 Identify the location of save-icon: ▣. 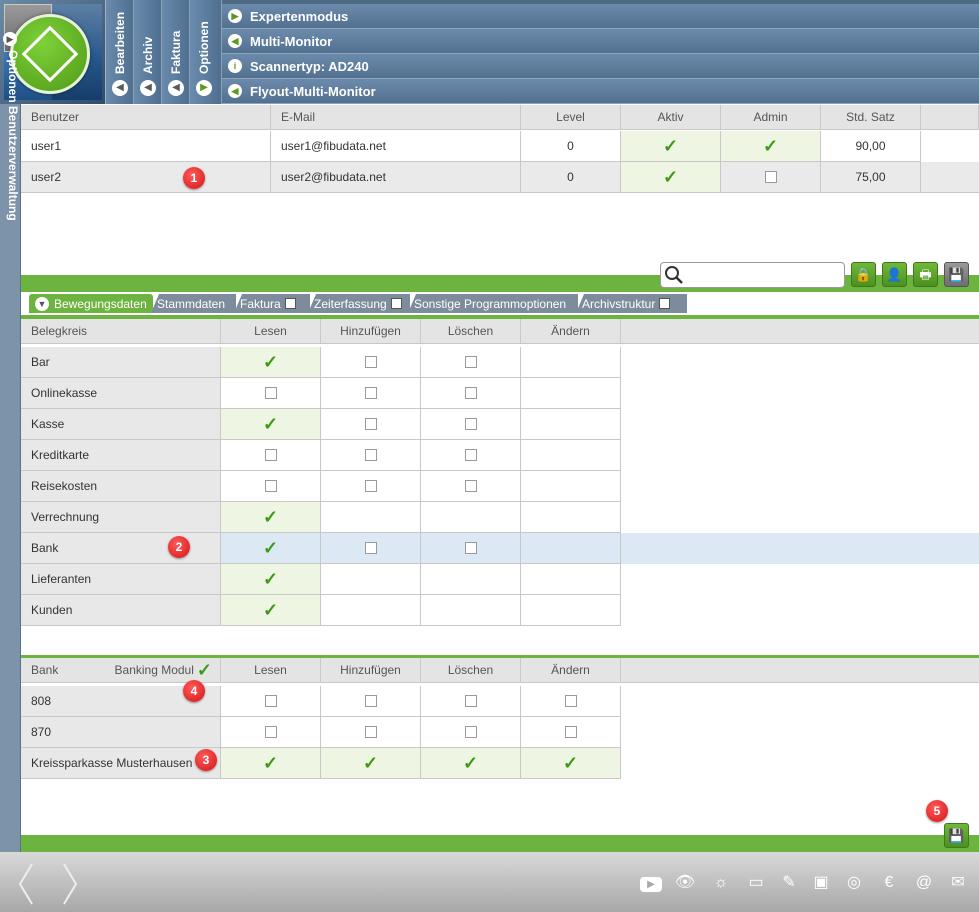
(821, 883).